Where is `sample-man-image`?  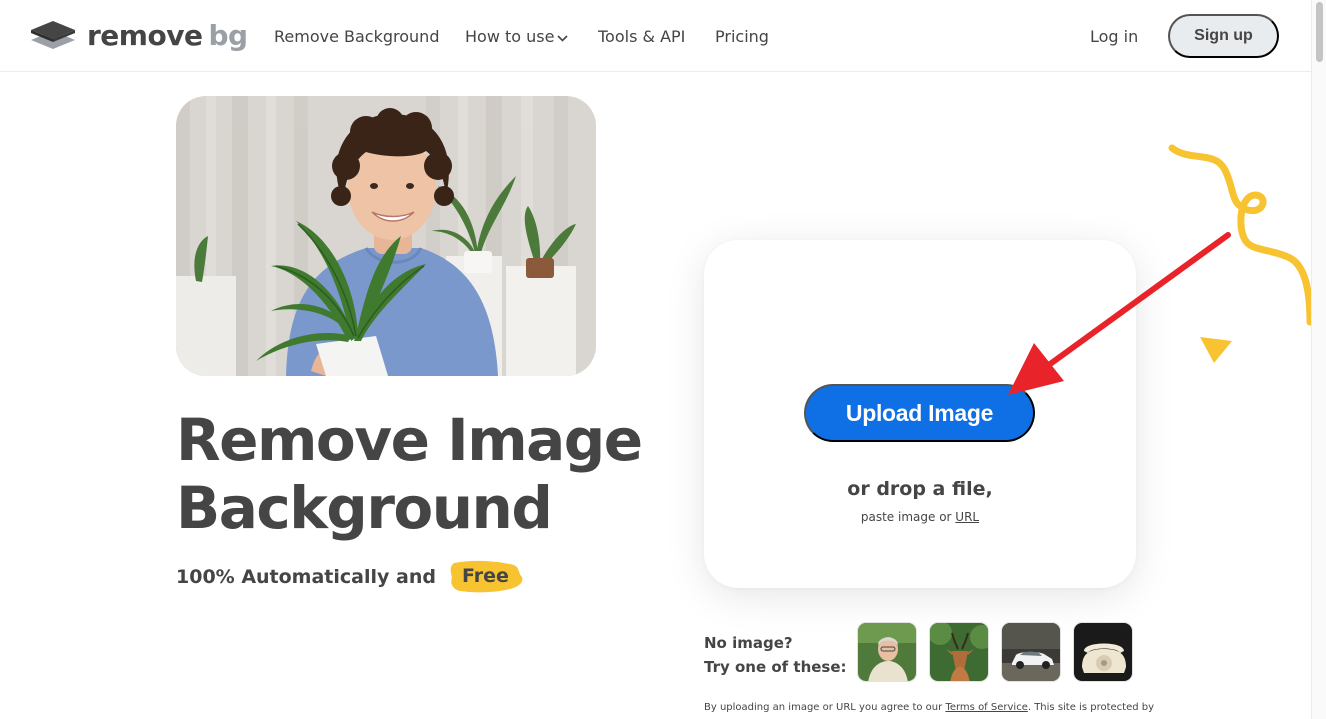
sample-man-image is located at coordinates (887, 652).